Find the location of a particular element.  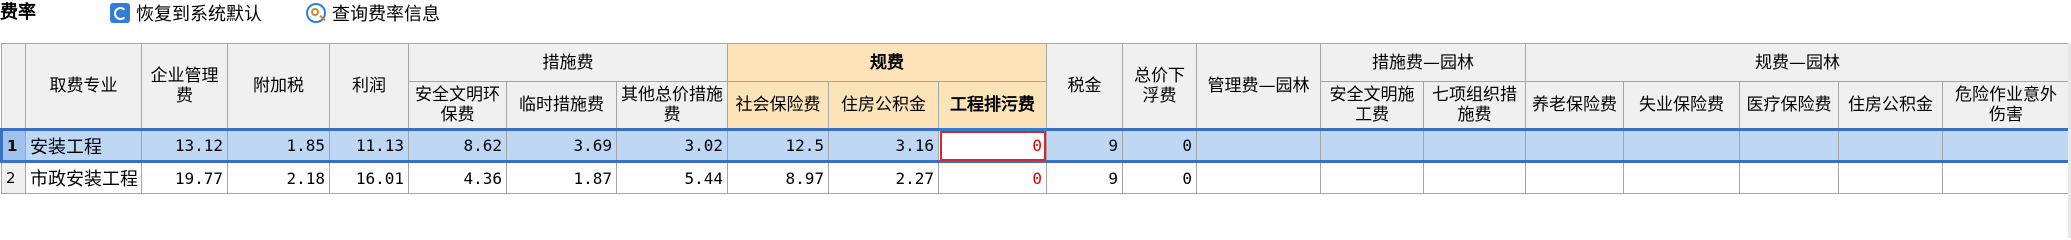

col-temp-measures: 临时措施费 is located at coordinates (561, 105).